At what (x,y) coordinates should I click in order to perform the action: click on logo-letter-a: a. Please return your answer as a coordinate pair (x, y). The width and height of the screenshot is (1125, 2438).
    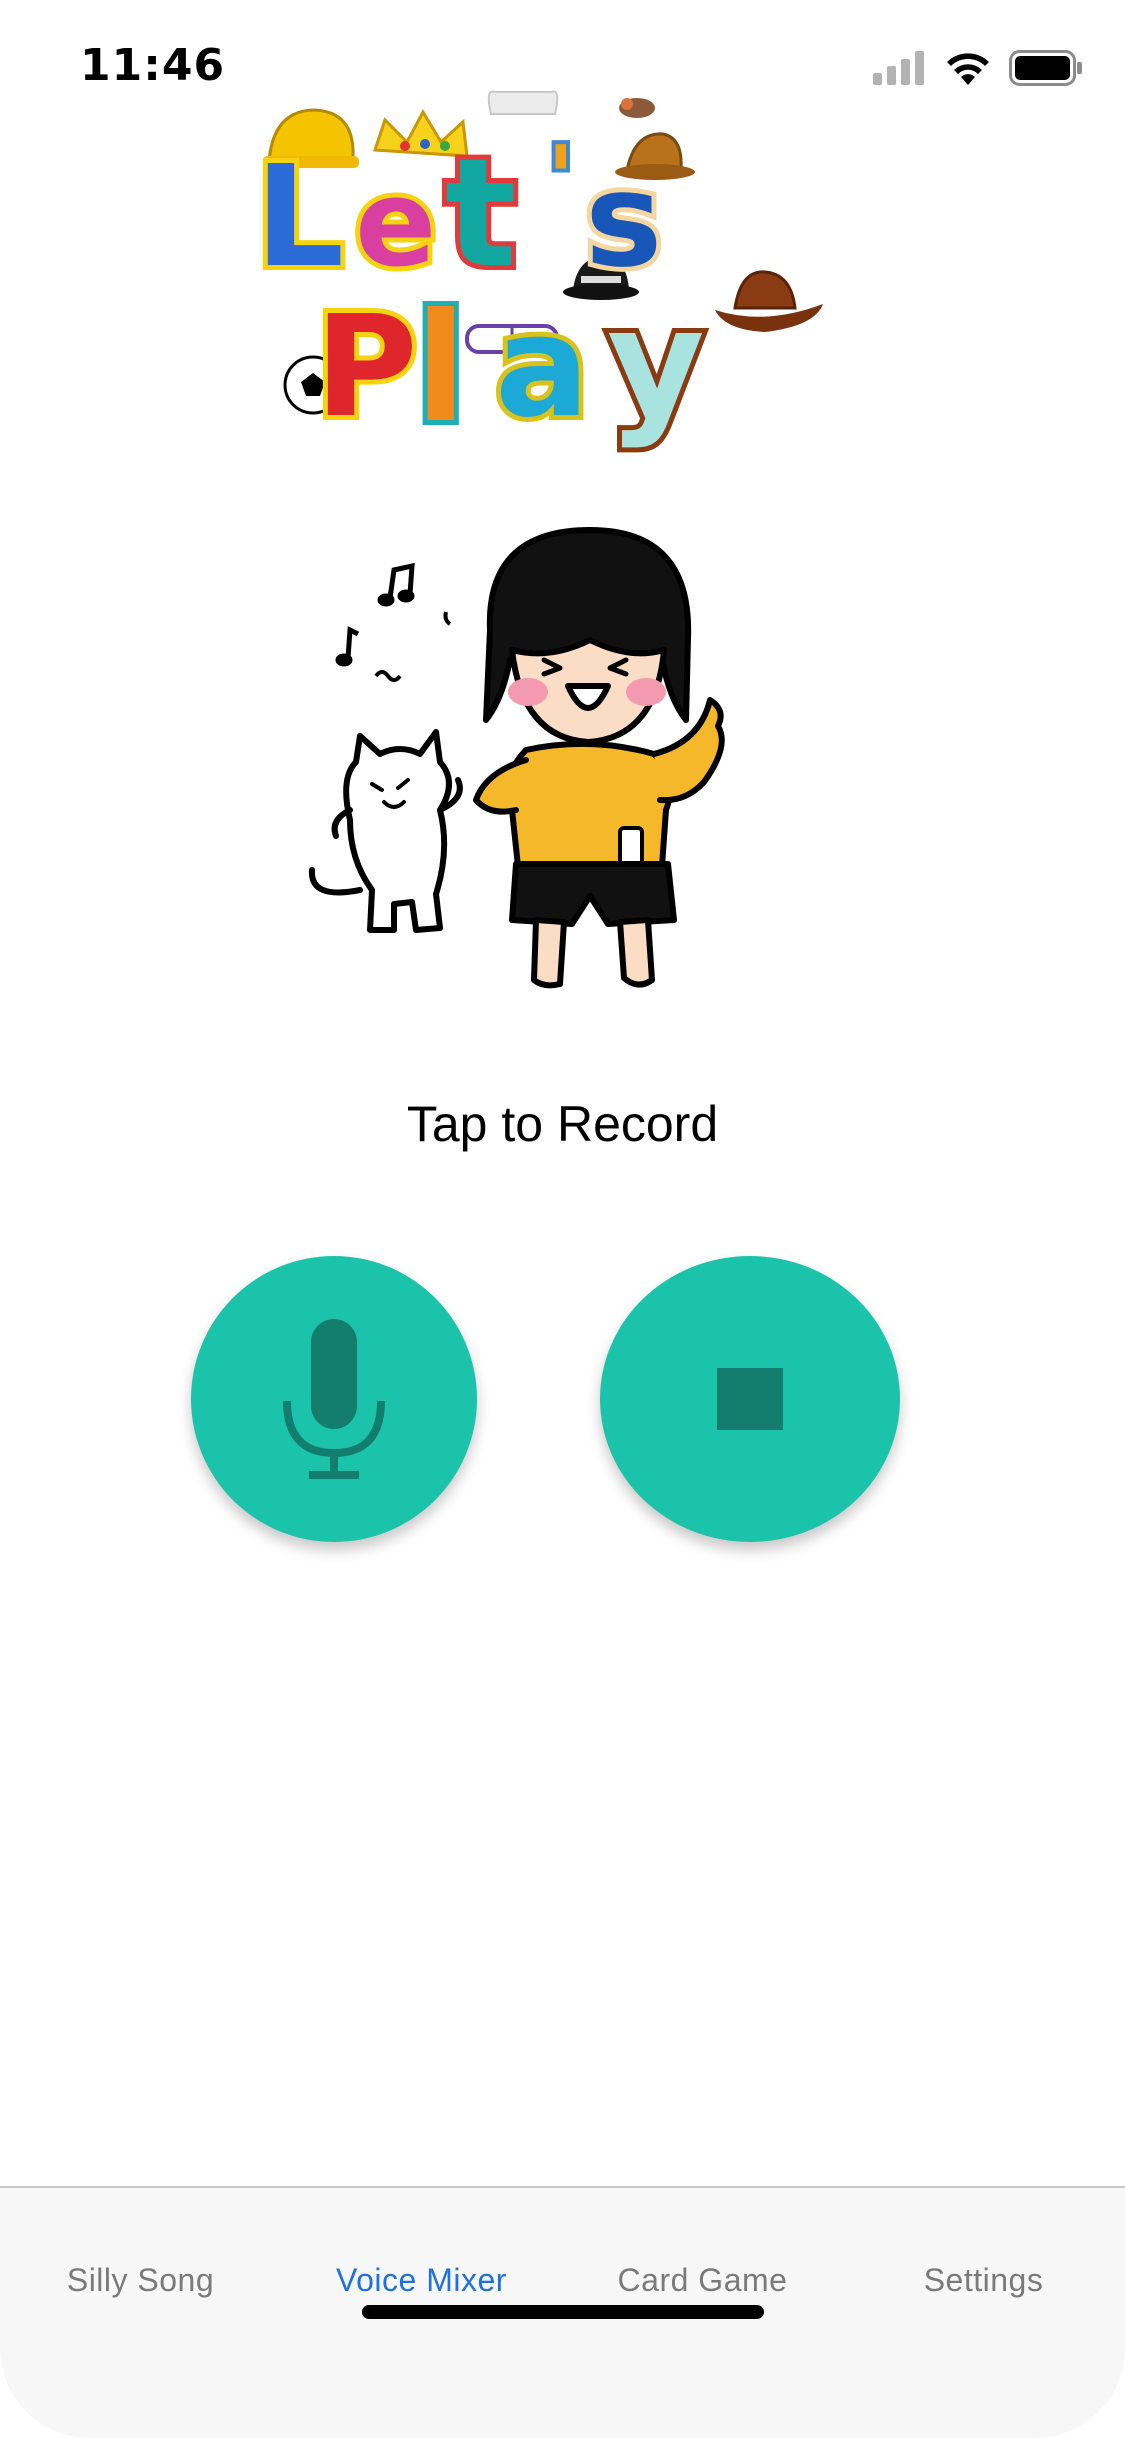
    Looking at the image, I should click on (542, 367).